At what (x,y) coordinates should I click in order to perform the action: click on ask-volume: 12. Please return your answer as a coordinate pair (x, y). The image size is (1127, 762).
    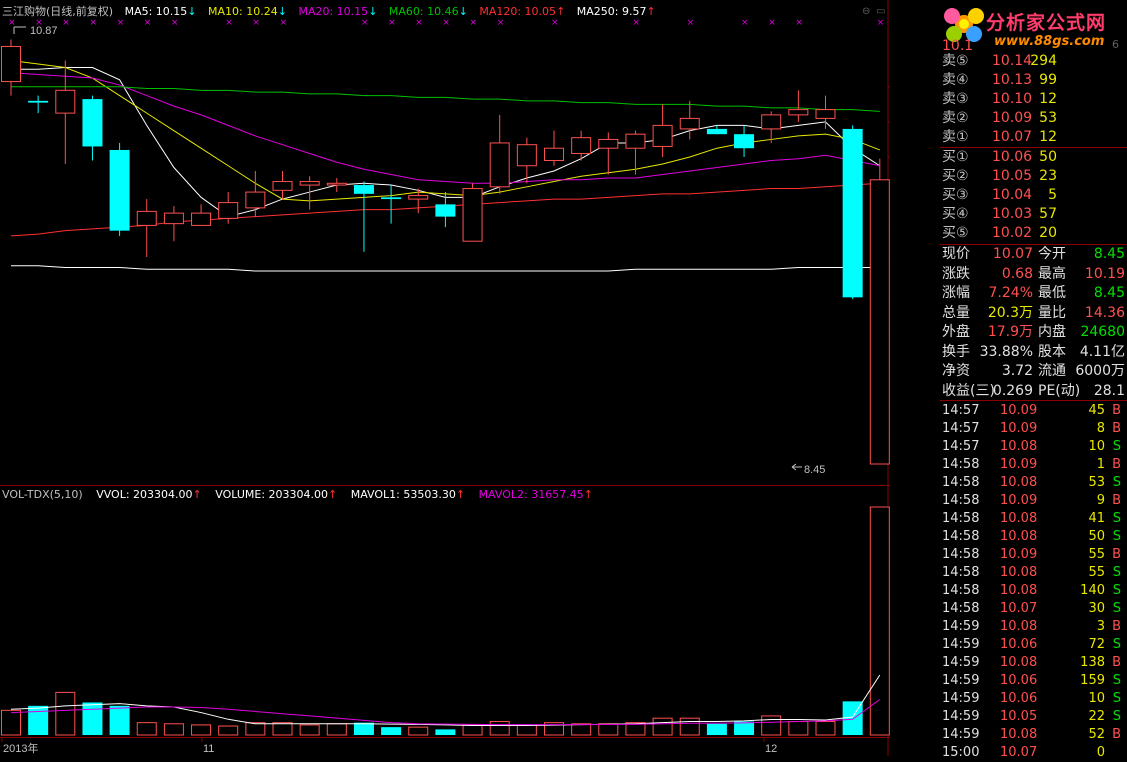
    Looking at the image, I should click on (1048, 137).